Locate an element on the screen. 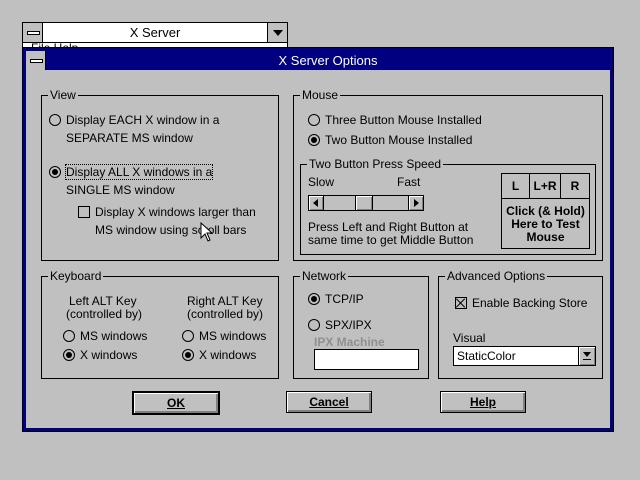 The height and width of the screenshot is (480, 640). mouse-test-right: R is located at coordinates (575, 186).